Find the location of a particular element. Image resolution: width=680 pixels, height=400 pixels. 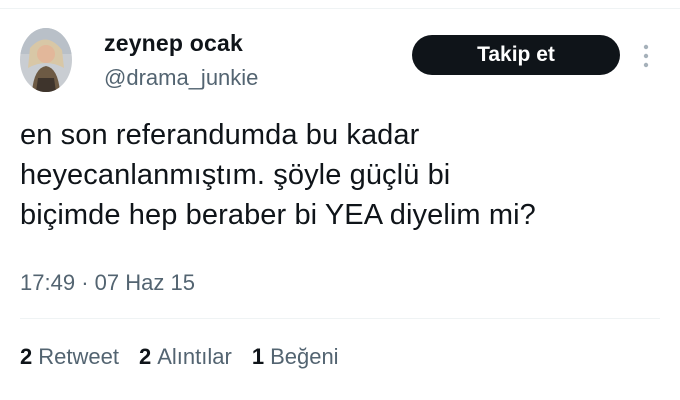

quotes-count: 2 is located at coordinates (145, 356).